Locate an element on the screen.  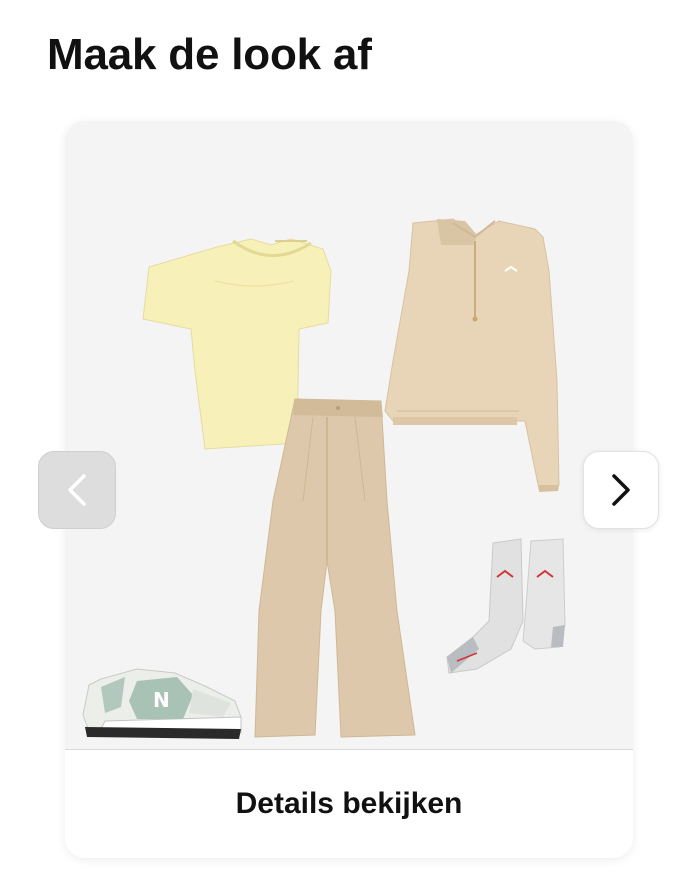
svg-text: N is located at coordinates (161, 700).